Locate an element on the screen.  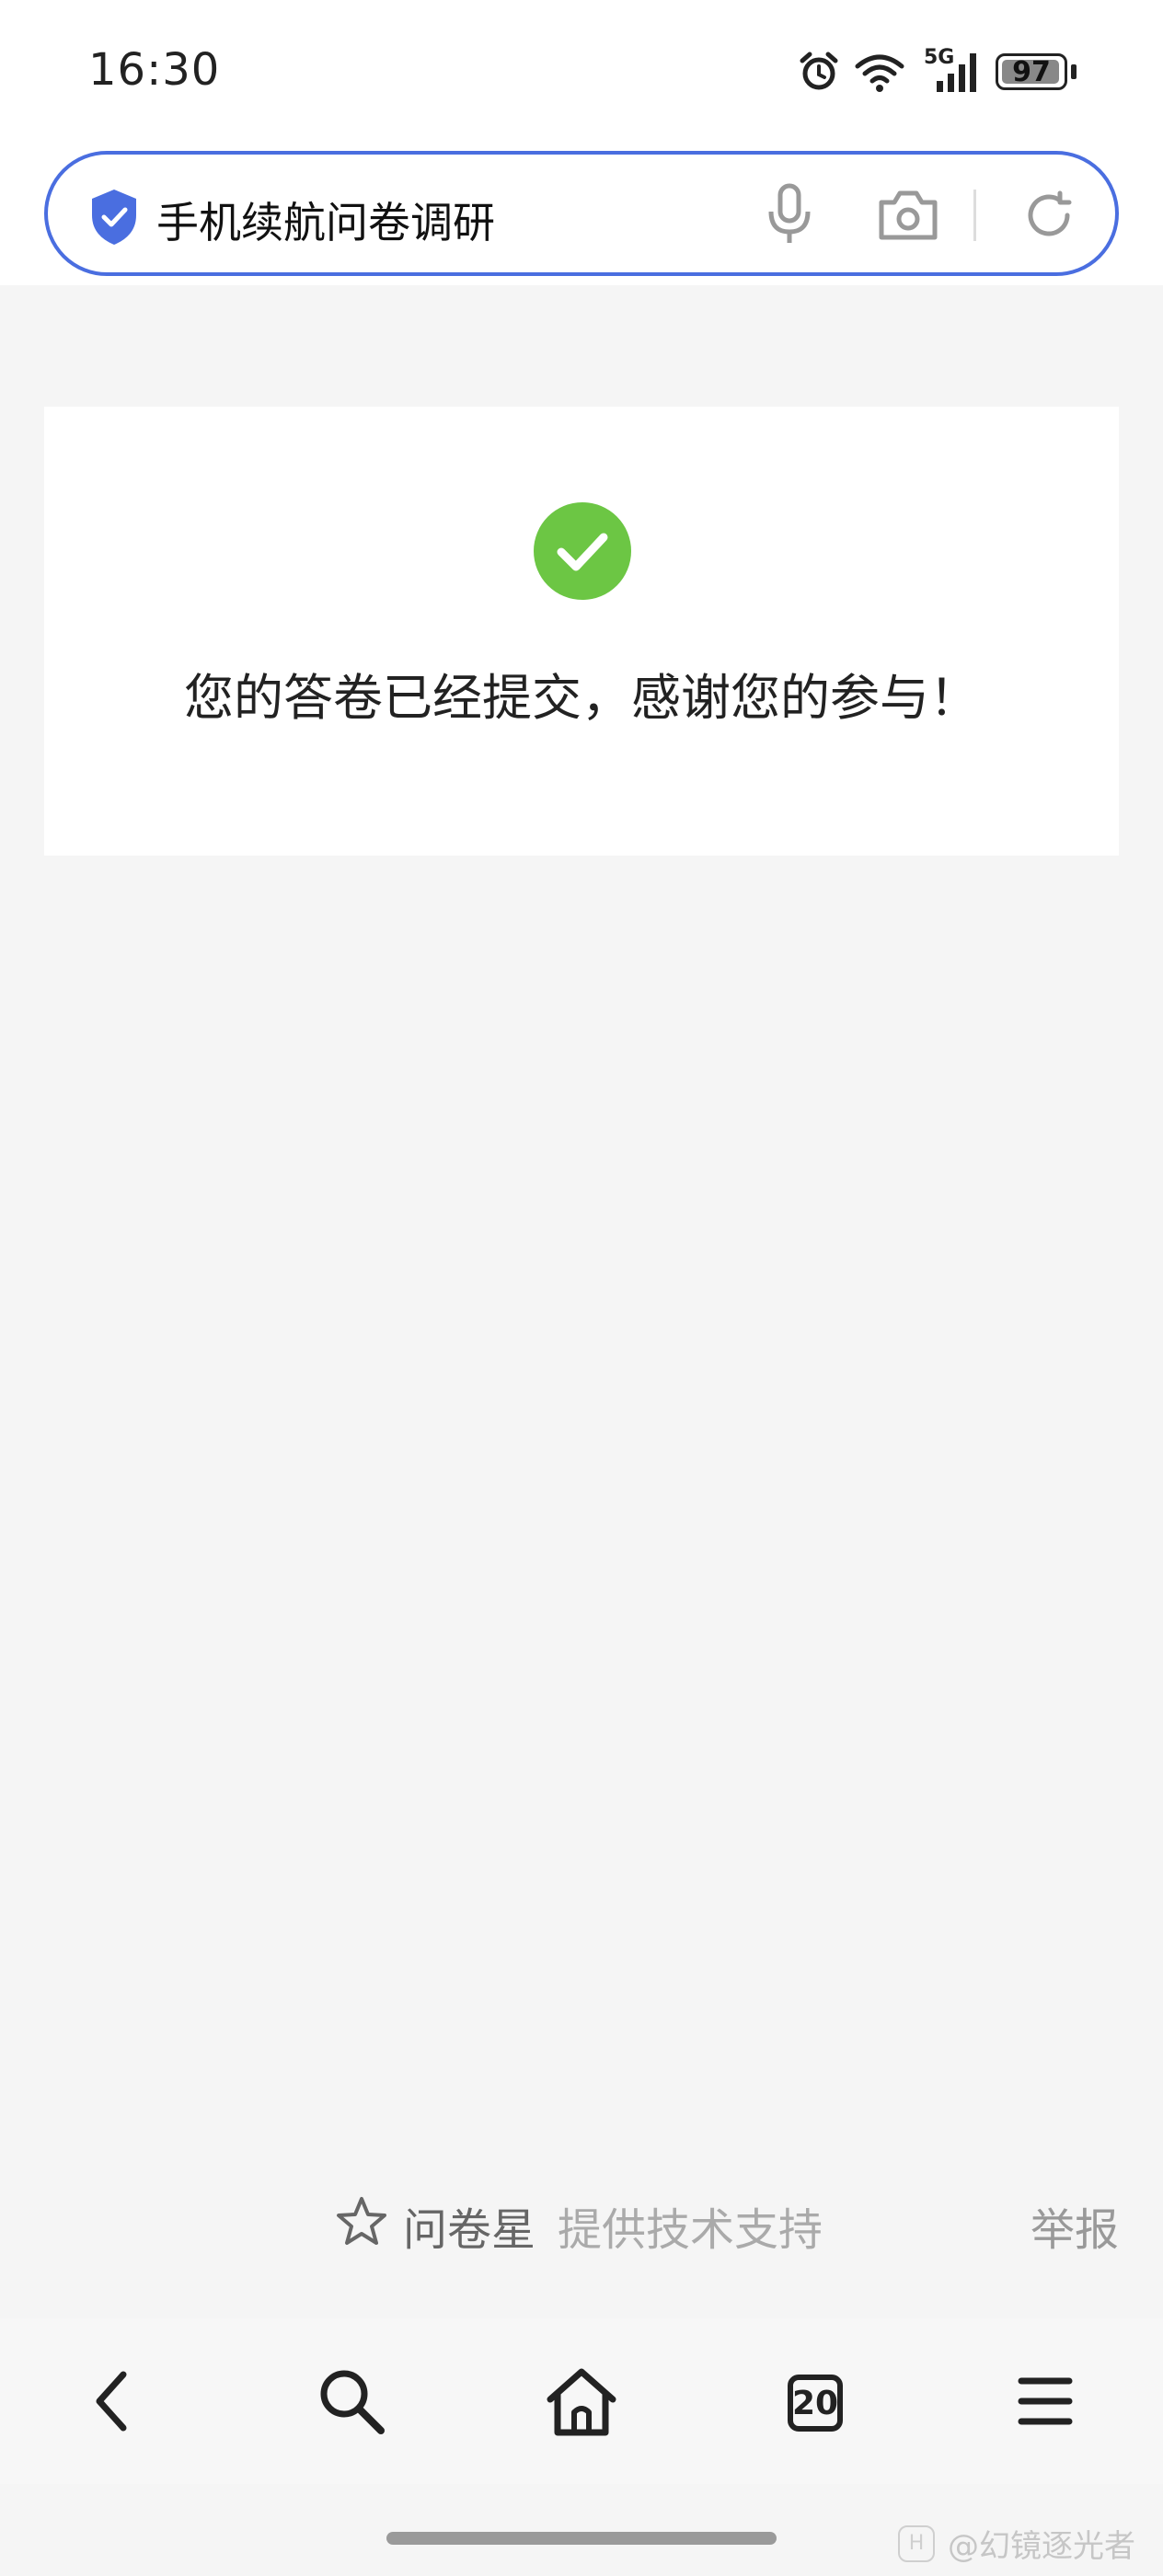
tech-support-text: 提供技术支持 is located at coordinates (691, 2230).